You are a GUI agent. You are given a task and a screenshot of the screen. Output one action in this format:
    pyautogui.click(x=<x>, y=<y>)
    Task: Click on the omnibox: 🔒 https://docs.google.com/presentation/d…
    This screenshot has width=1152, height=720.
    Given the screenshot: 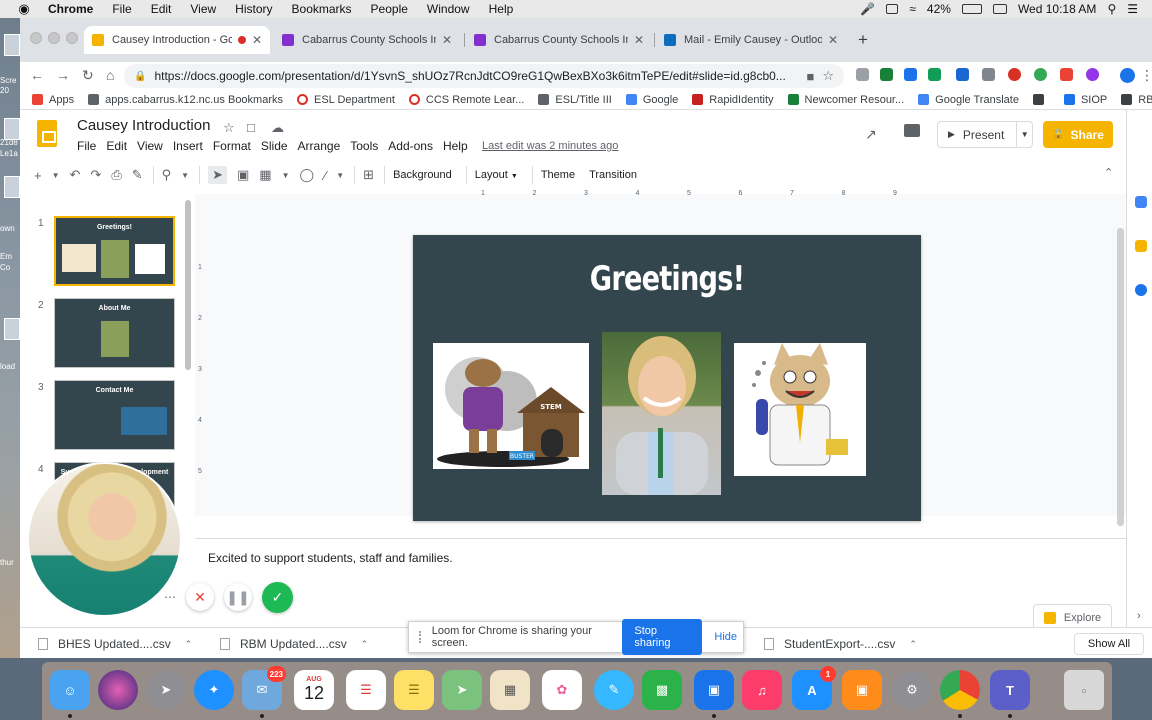 What is the action you would take?
    pyautogui.click(x=484, y=76)
    